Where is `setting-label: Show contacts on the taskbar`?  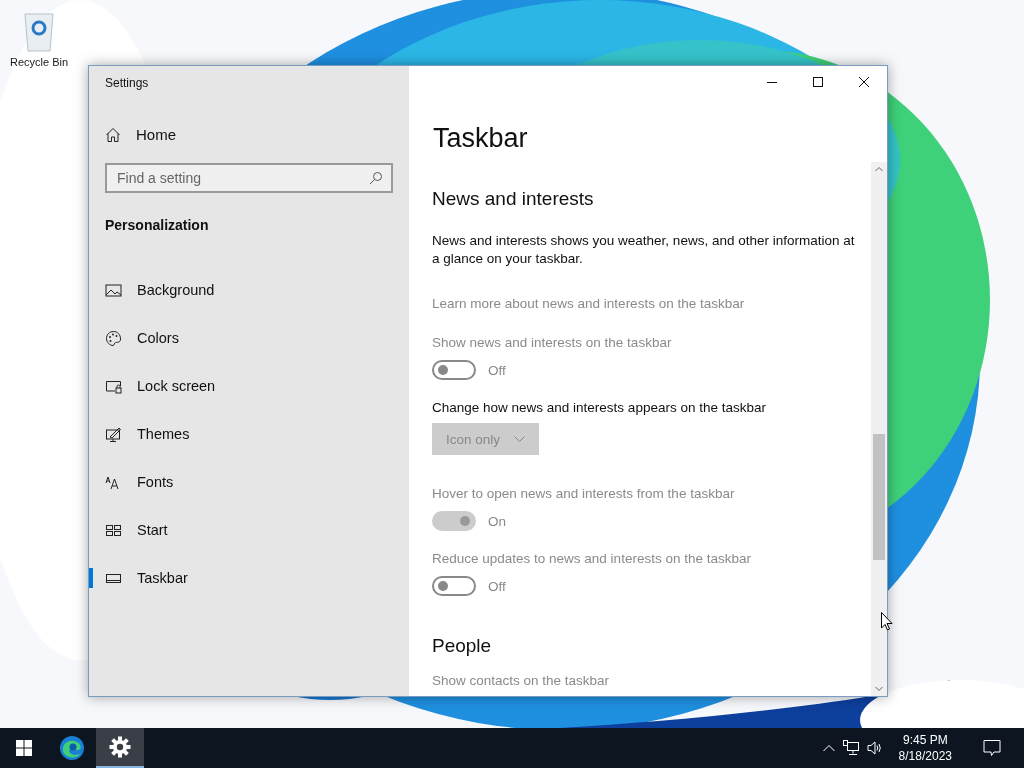 setting-label: Show contacts on the taskbar is located at coordinates (521, 680).